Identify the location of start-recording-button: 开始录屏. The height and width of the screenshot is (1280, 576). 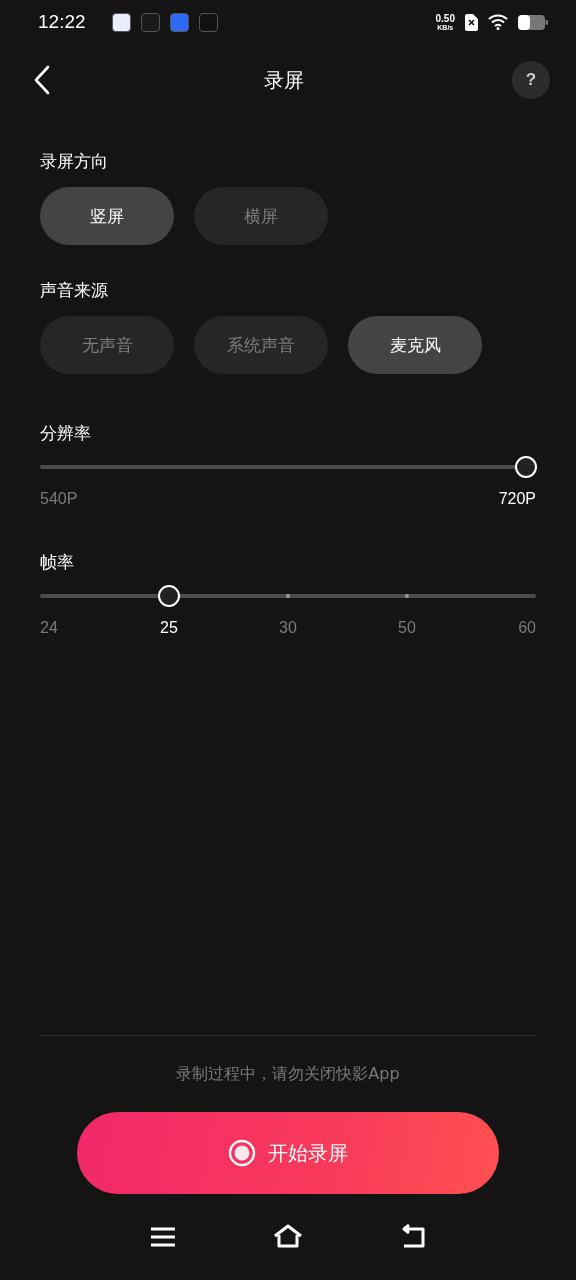
(288, 1153).